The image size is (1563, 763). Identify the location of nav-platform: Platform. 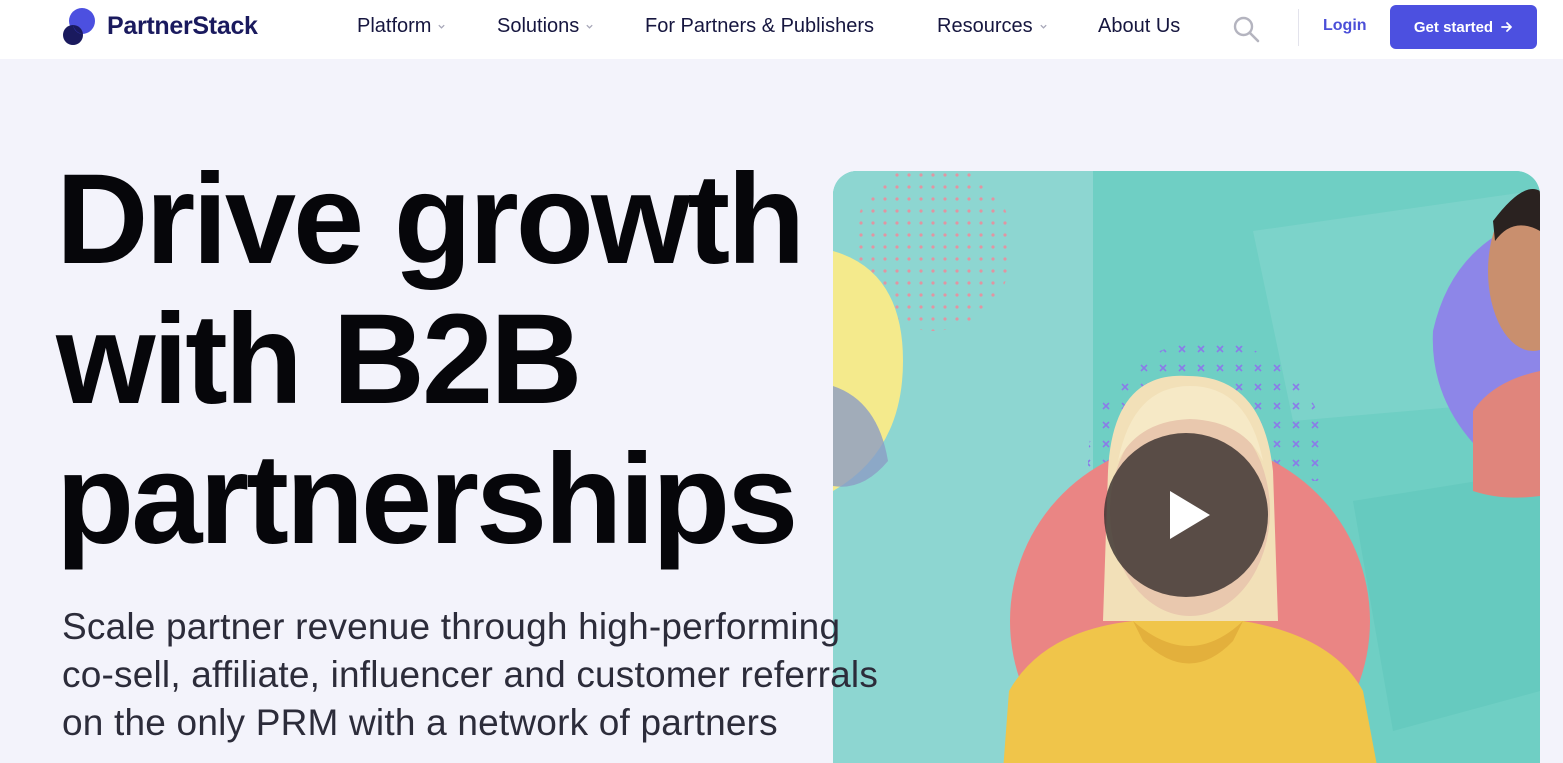
(401, 26).